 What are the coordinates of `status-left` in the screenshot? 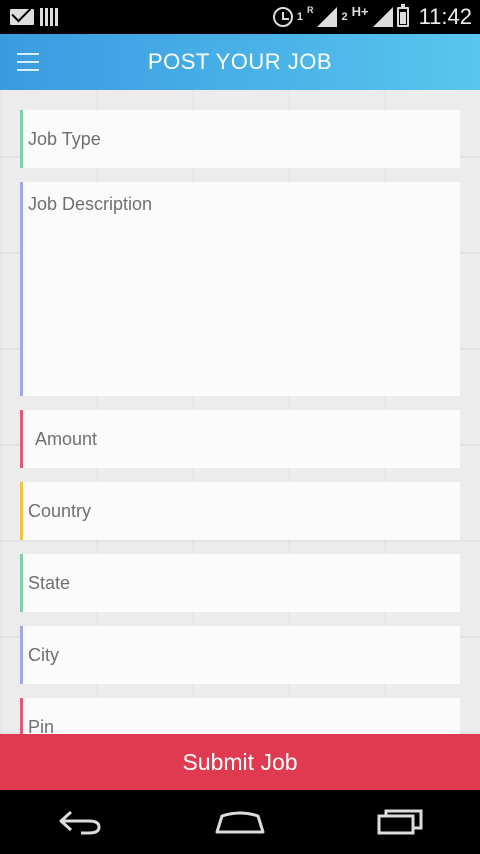 It's located at (35, 17).